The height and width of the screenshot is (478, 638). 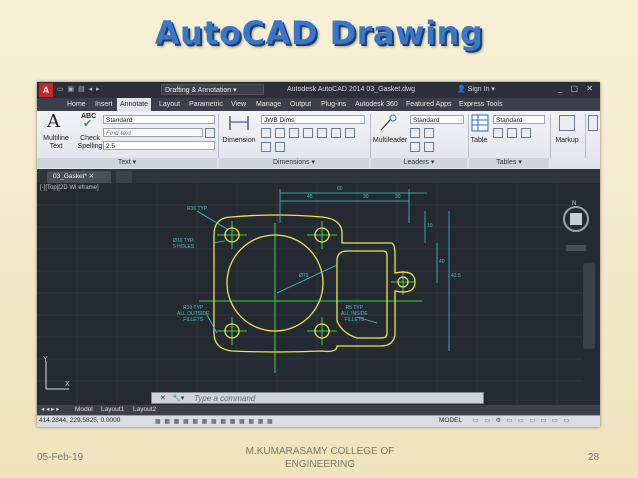 What do you see at coordinates (593, 123) in the screenshot?
I see `annotation-scaling-icon` at bounding box center [593, 123].